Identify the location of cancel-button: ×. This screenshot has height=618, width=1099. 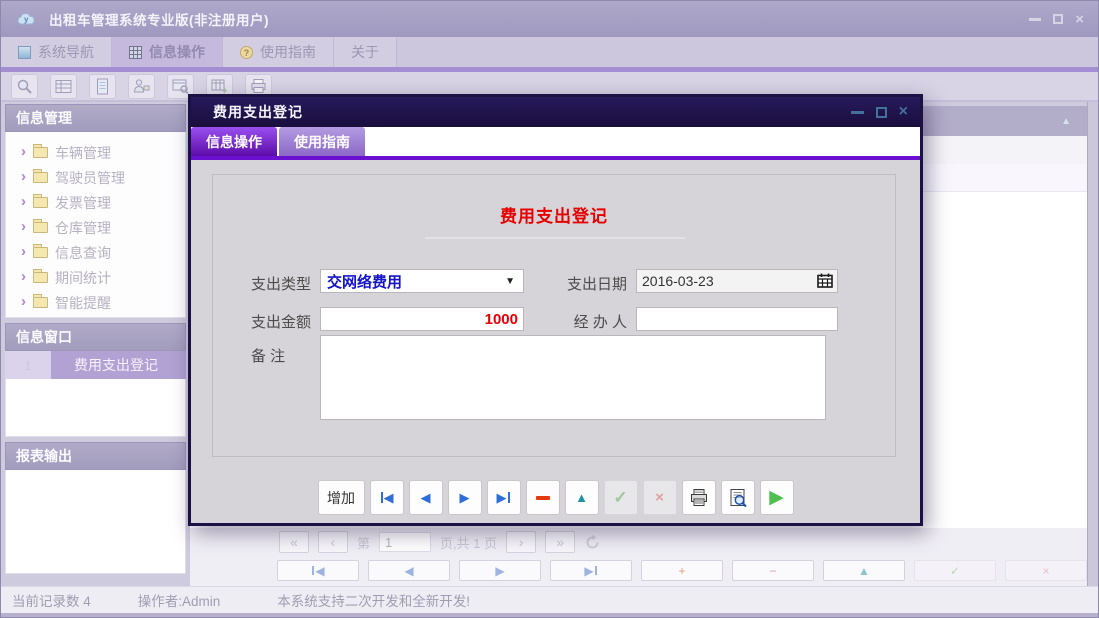
(659, 497).